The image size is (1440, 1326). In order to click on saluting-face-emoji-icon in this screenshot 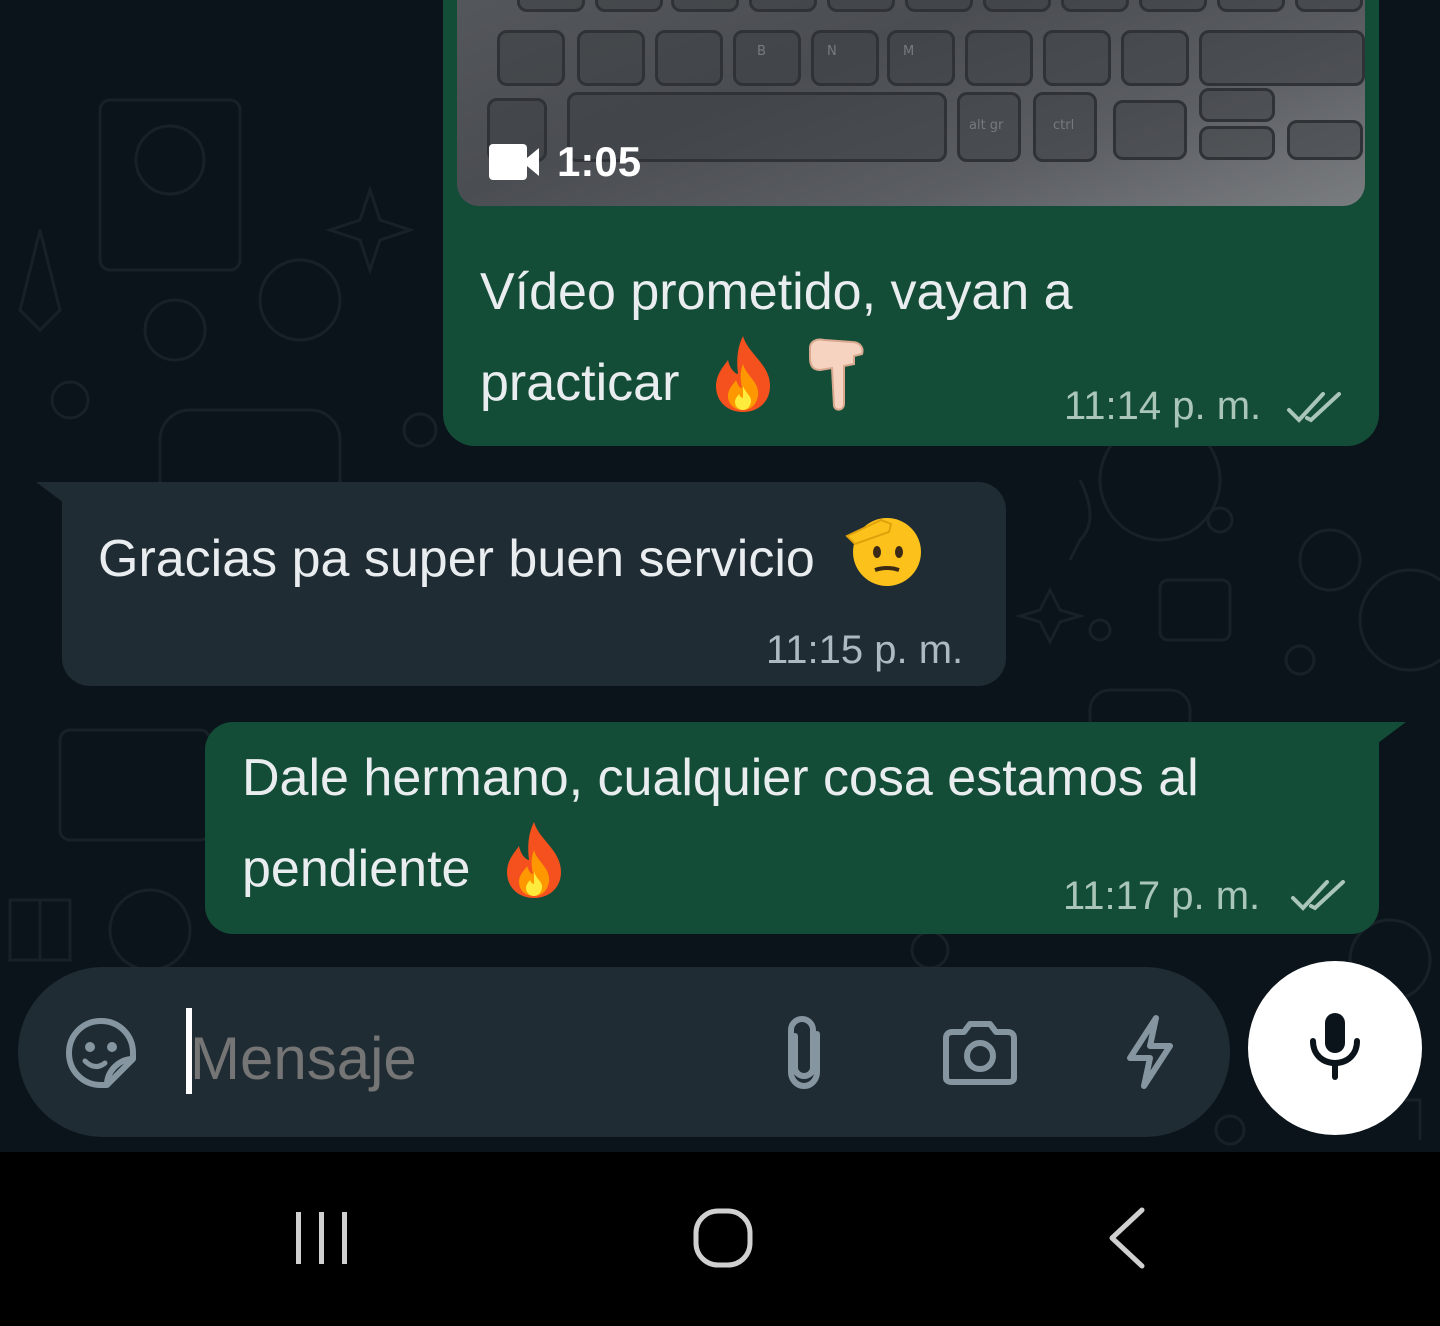, I will do `click(884, 562)`.